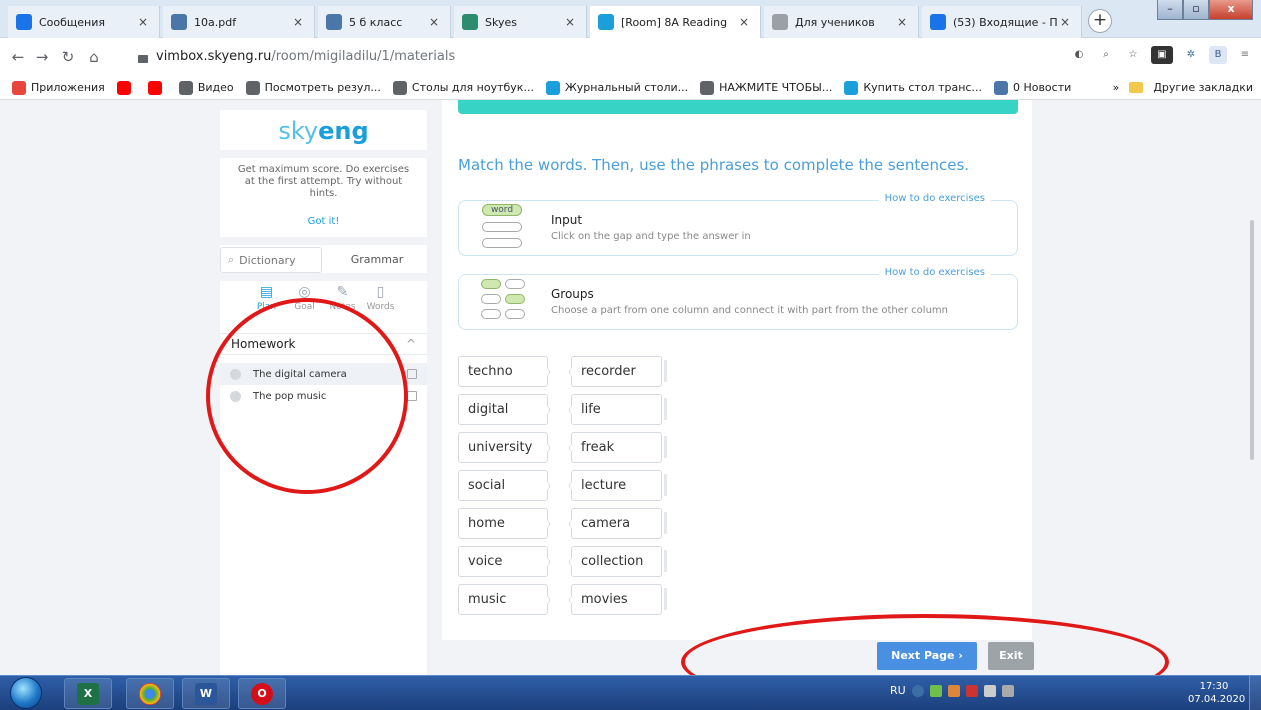  Describe the element at coordinates (1002, 22) in the screenshot. I see `browser-tab: (53) Входящие - П ×` at that location.